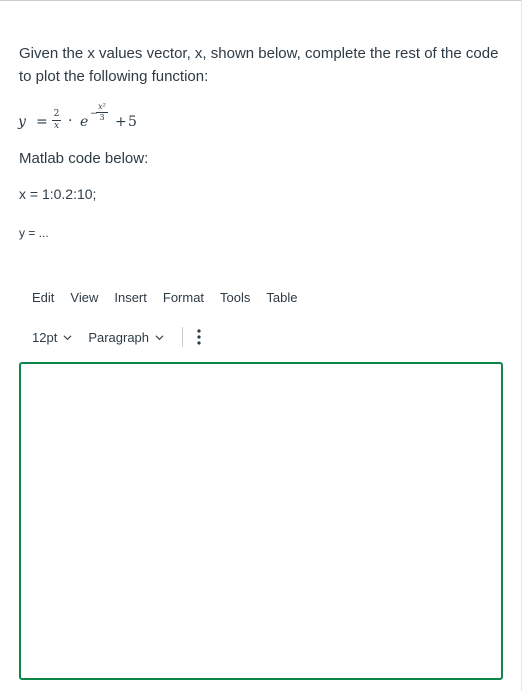 The width and height of the screenshot is (522, 691). What do you see at coordinates (121, 122) in the screenshot?
I see `formula-plus: +` at bounding box center [121, 122].